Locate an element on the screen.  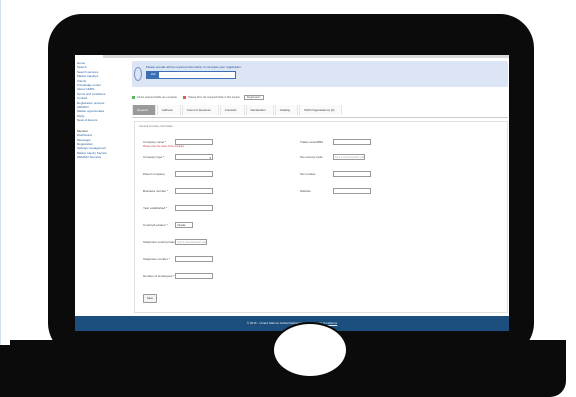
number-of-employees-field is located at coordinates (194, 276).